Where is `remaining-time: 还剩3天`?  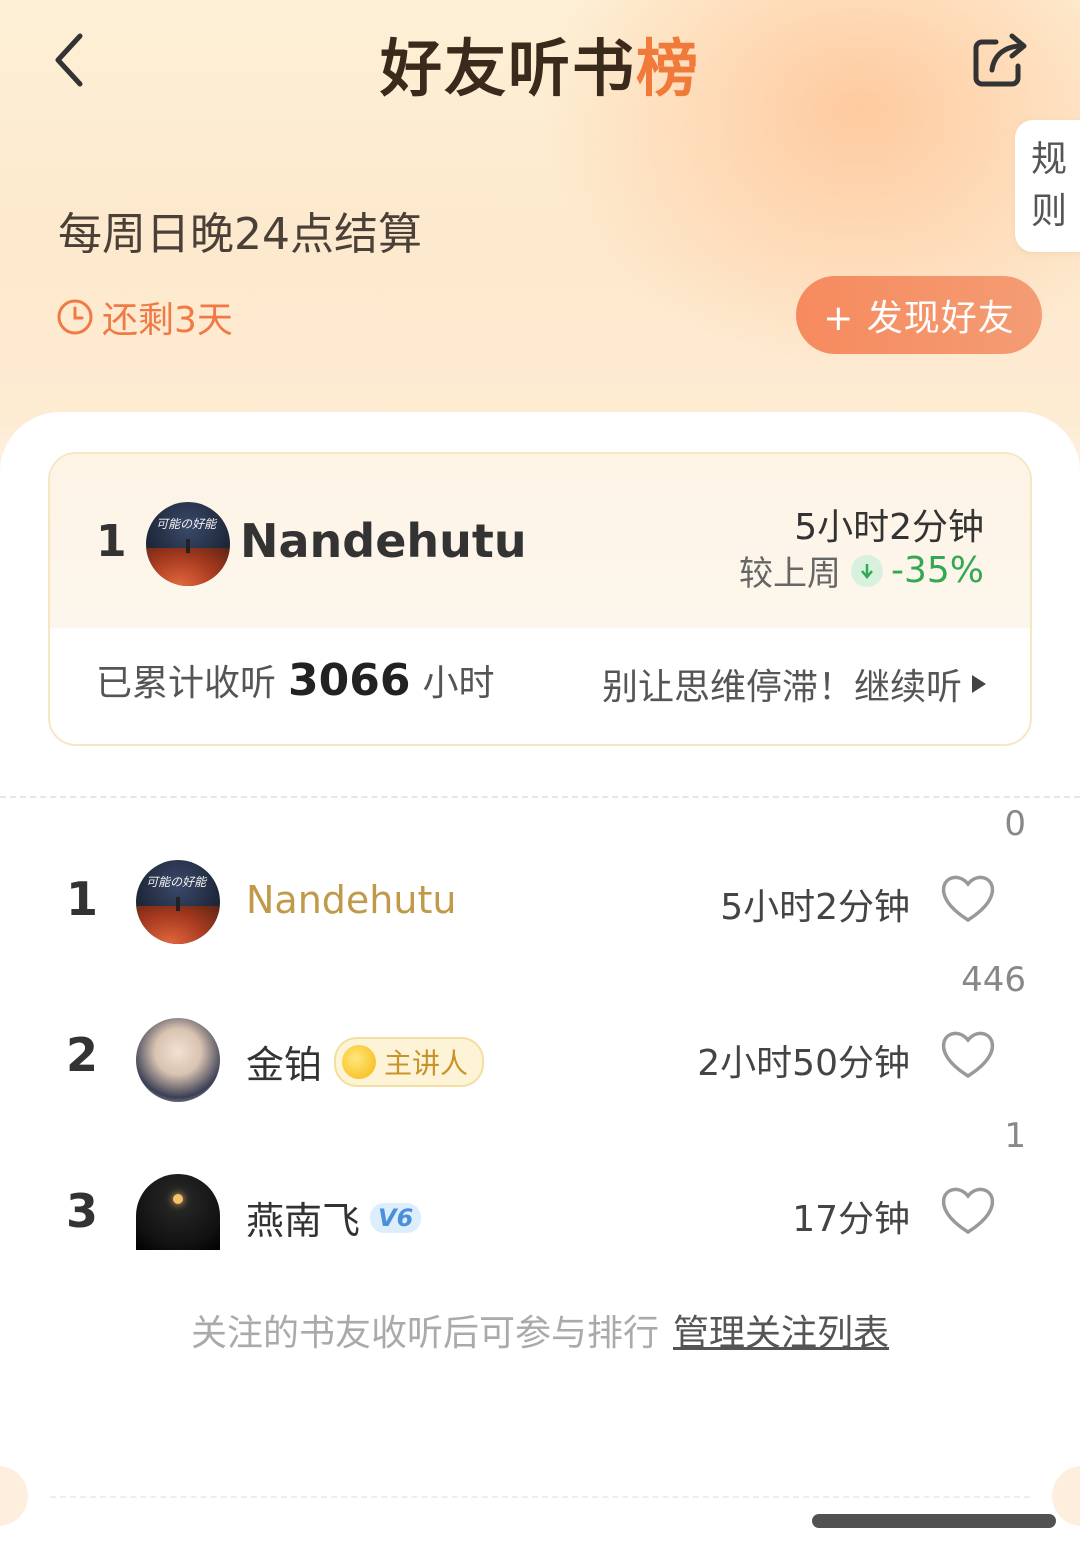
remaining-time: 还剩3天 is located at coordinates (144, 317).